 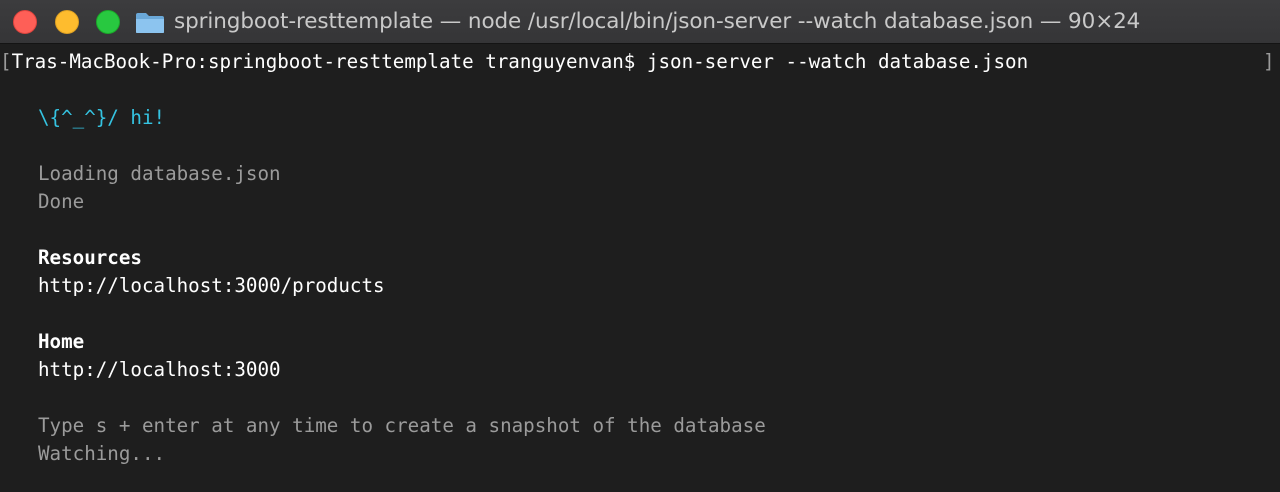 I want to click on resources-url: http://localhost:3000/products, so click(x=211, y=286).